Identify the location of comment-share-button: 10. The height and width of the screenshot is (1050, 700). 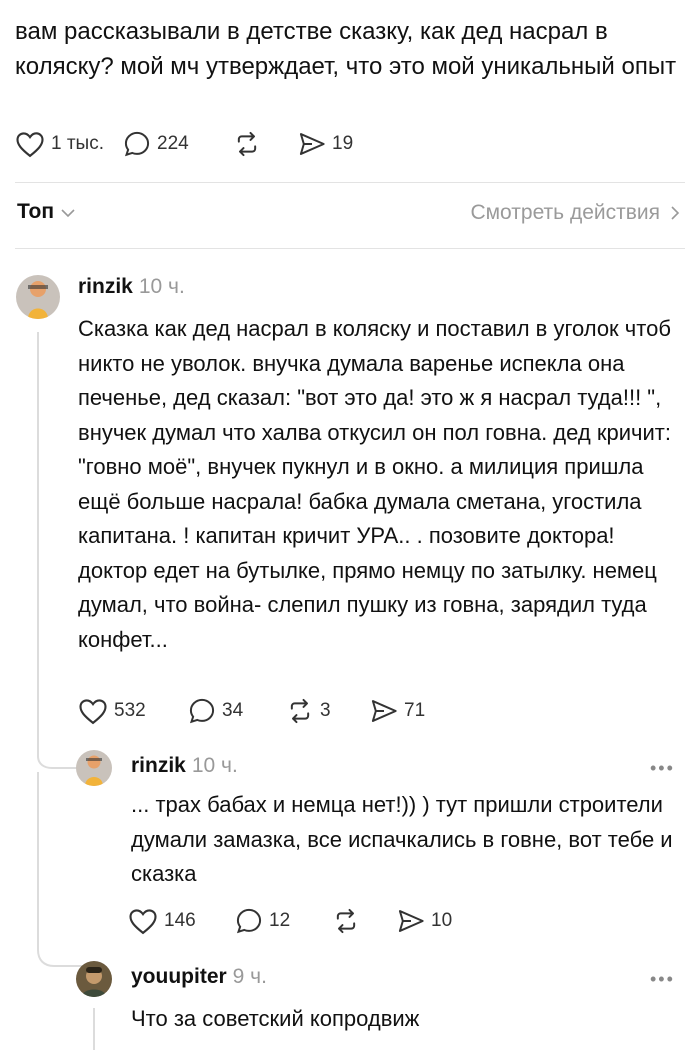
(424, 921).